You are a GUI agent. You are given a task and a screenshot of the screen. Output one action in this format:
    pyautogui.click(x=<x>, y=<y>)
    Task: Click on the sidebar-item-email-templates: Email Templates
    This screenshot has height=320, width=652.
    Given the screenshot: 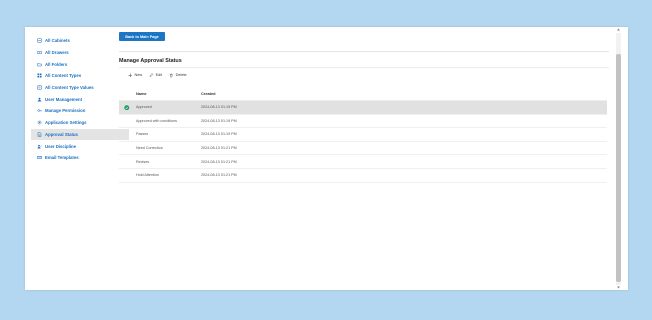 What is the action you would take?
    pyautogui.click(x=80, y=158)
    